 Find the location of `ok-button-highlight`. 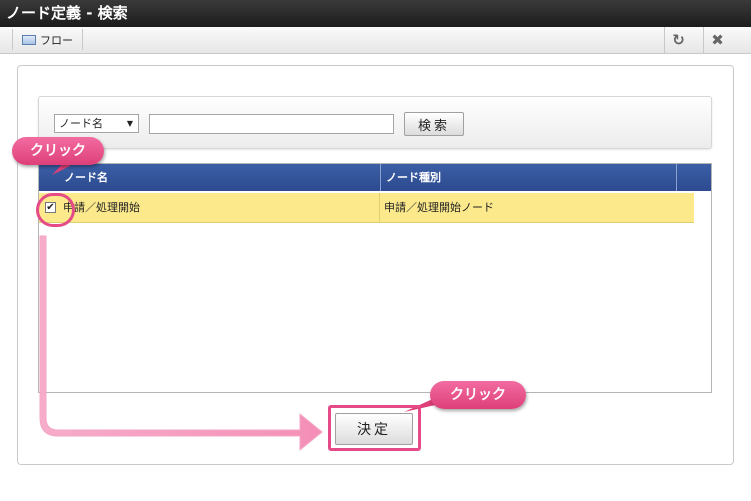

ok-button-highlight is located at coordinates (374, 428).